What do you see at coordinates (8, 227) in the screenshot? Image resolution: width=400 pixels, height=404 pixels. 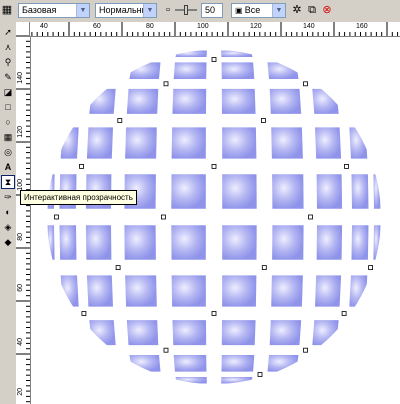 I see `fill-icon: ◈` at bounding box center [8, 227].